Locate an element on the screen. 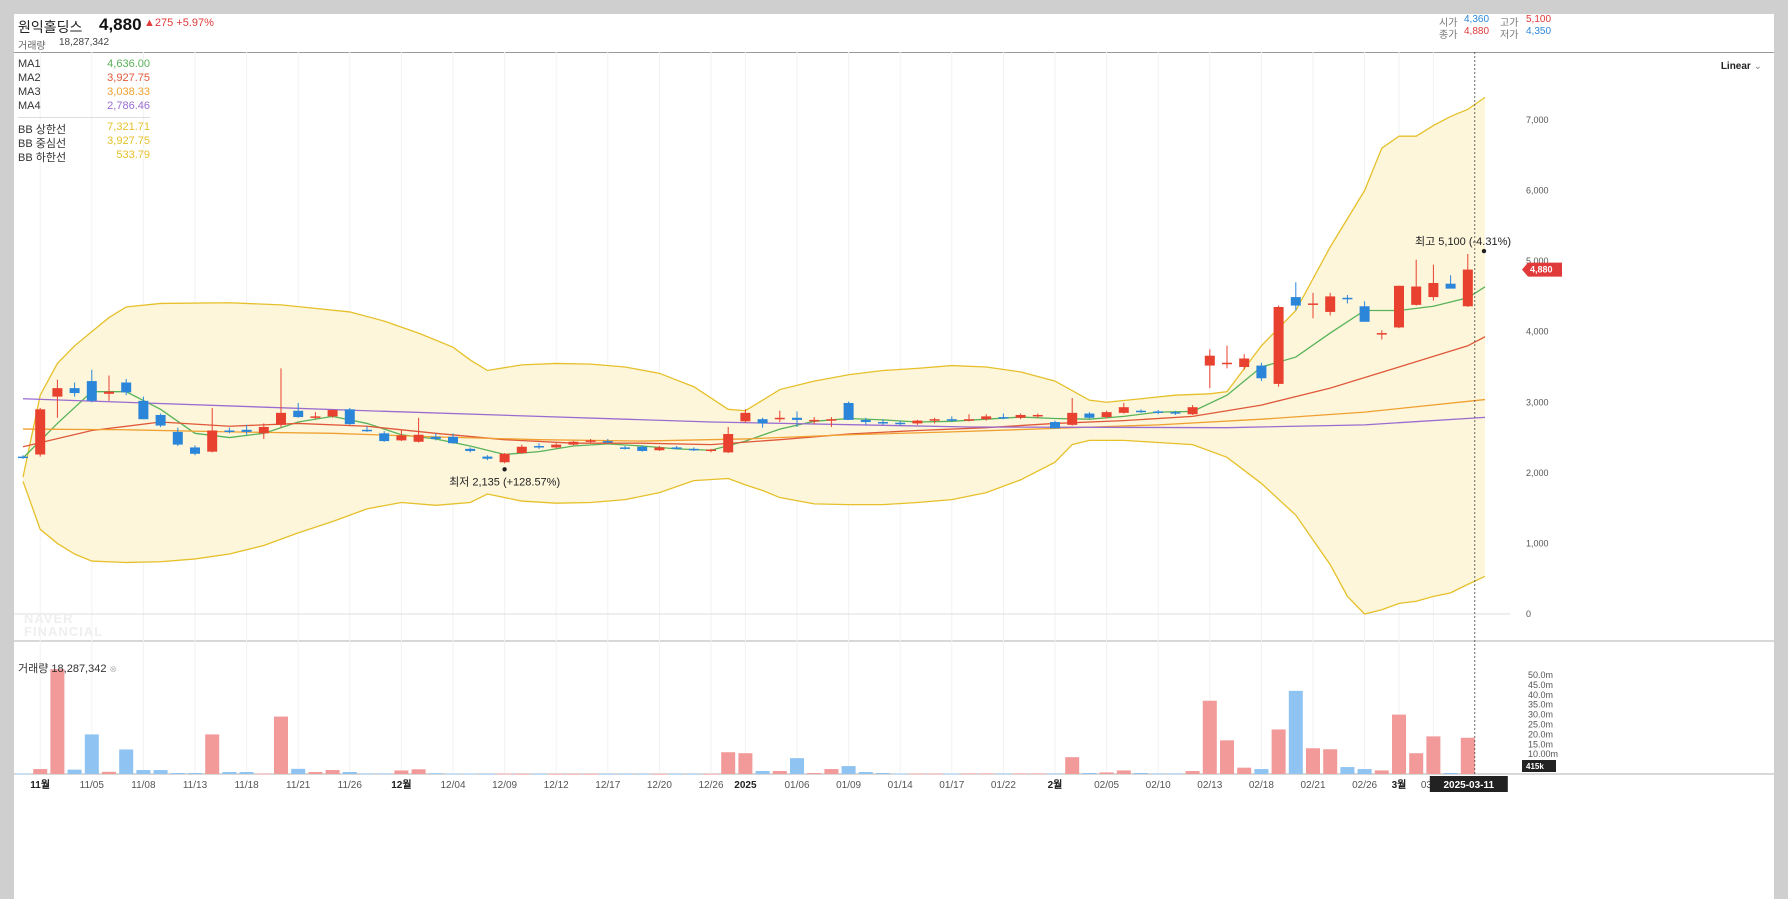  price-tick-label: 3,000 is located at coordinates (1537, 402).